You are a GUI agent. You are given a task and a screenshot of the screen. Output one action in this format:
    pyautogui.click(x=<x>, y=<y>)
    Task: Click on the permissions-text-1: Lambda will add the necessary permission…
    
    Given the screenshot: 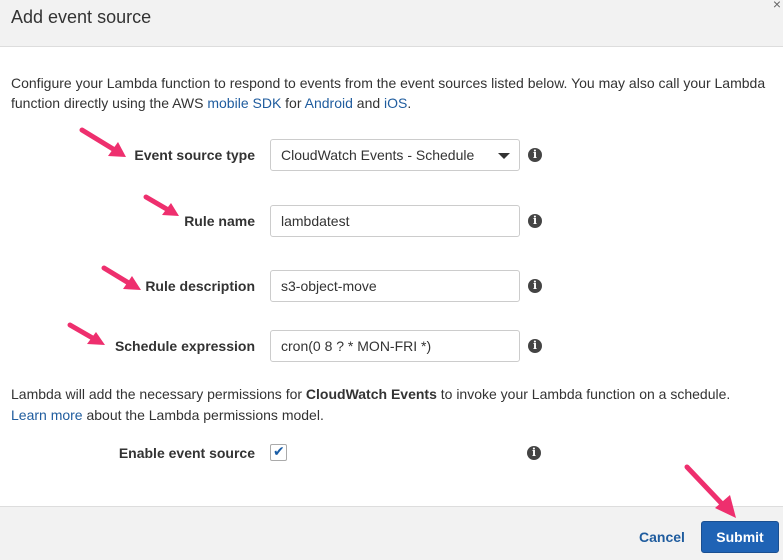 What is the action you would take?
    pyautogui.click(x=158, y=394)
    